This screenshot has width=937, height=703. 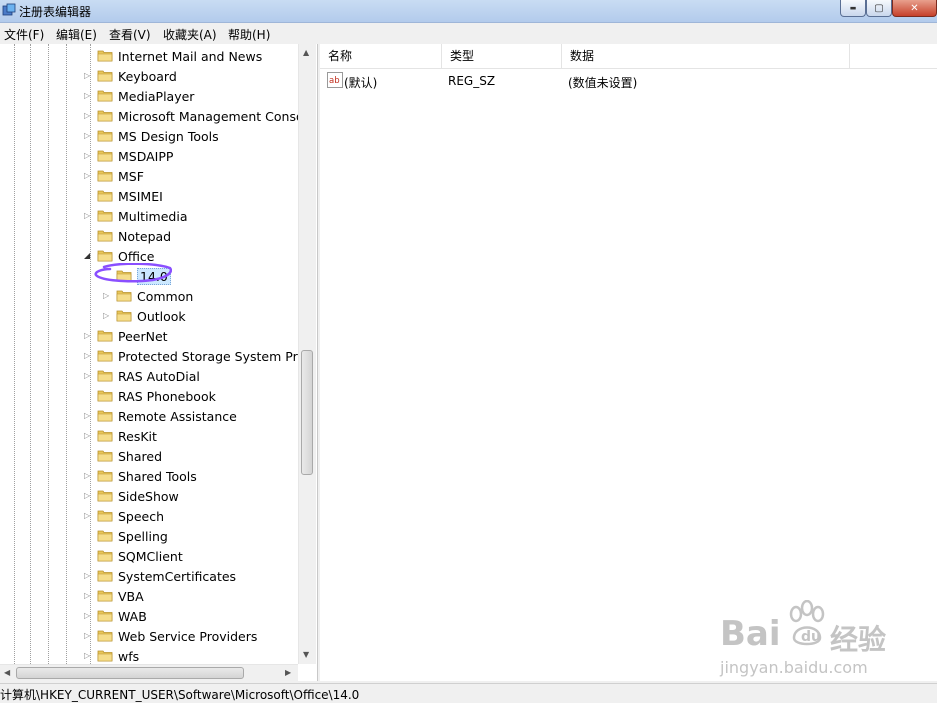 I want to click on minimize-icon: ▬, so click(x=853, y=8).